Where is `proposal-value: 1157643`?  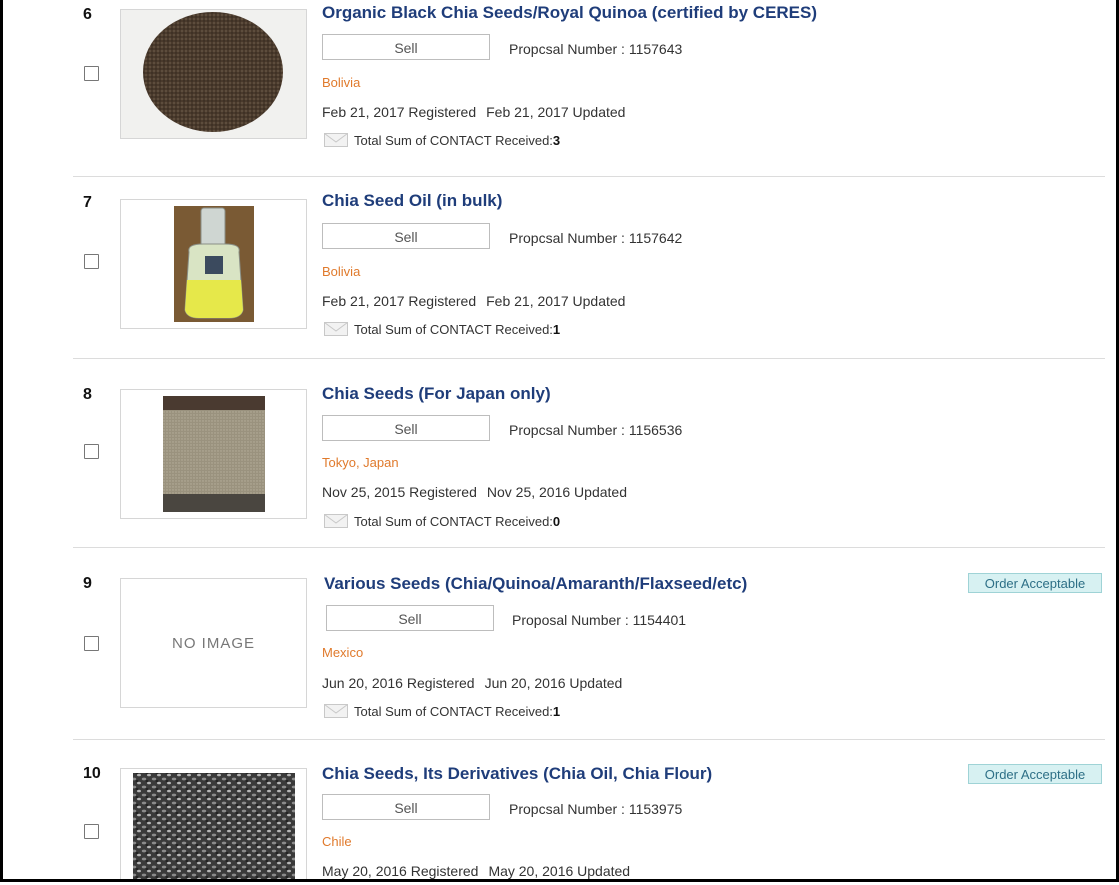
proposal-value: 1157643 is located at coordinates (655, 49).